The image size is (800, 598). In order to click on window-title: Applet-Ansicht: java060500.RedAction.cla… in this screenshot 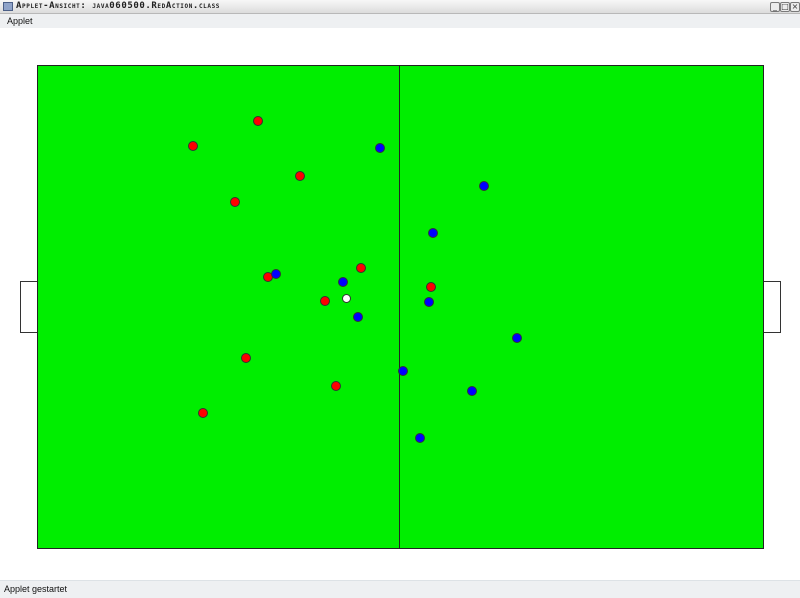, I will do `click(118, 6)`.